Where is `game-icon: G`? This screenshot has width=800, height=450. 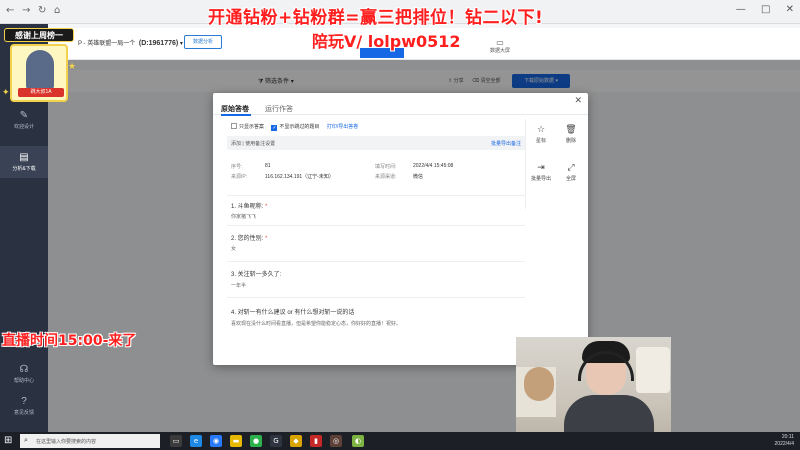 game-icon: G is located at coordinates (276, 441).